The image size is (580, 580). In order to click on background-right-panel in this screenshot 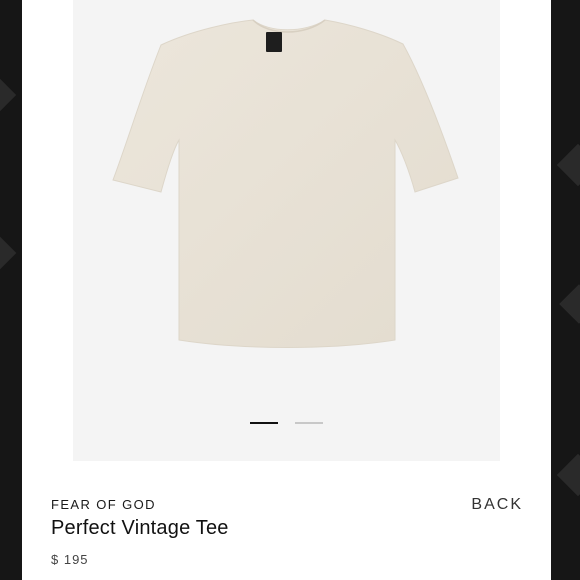, I will do `click(565, 290)`.